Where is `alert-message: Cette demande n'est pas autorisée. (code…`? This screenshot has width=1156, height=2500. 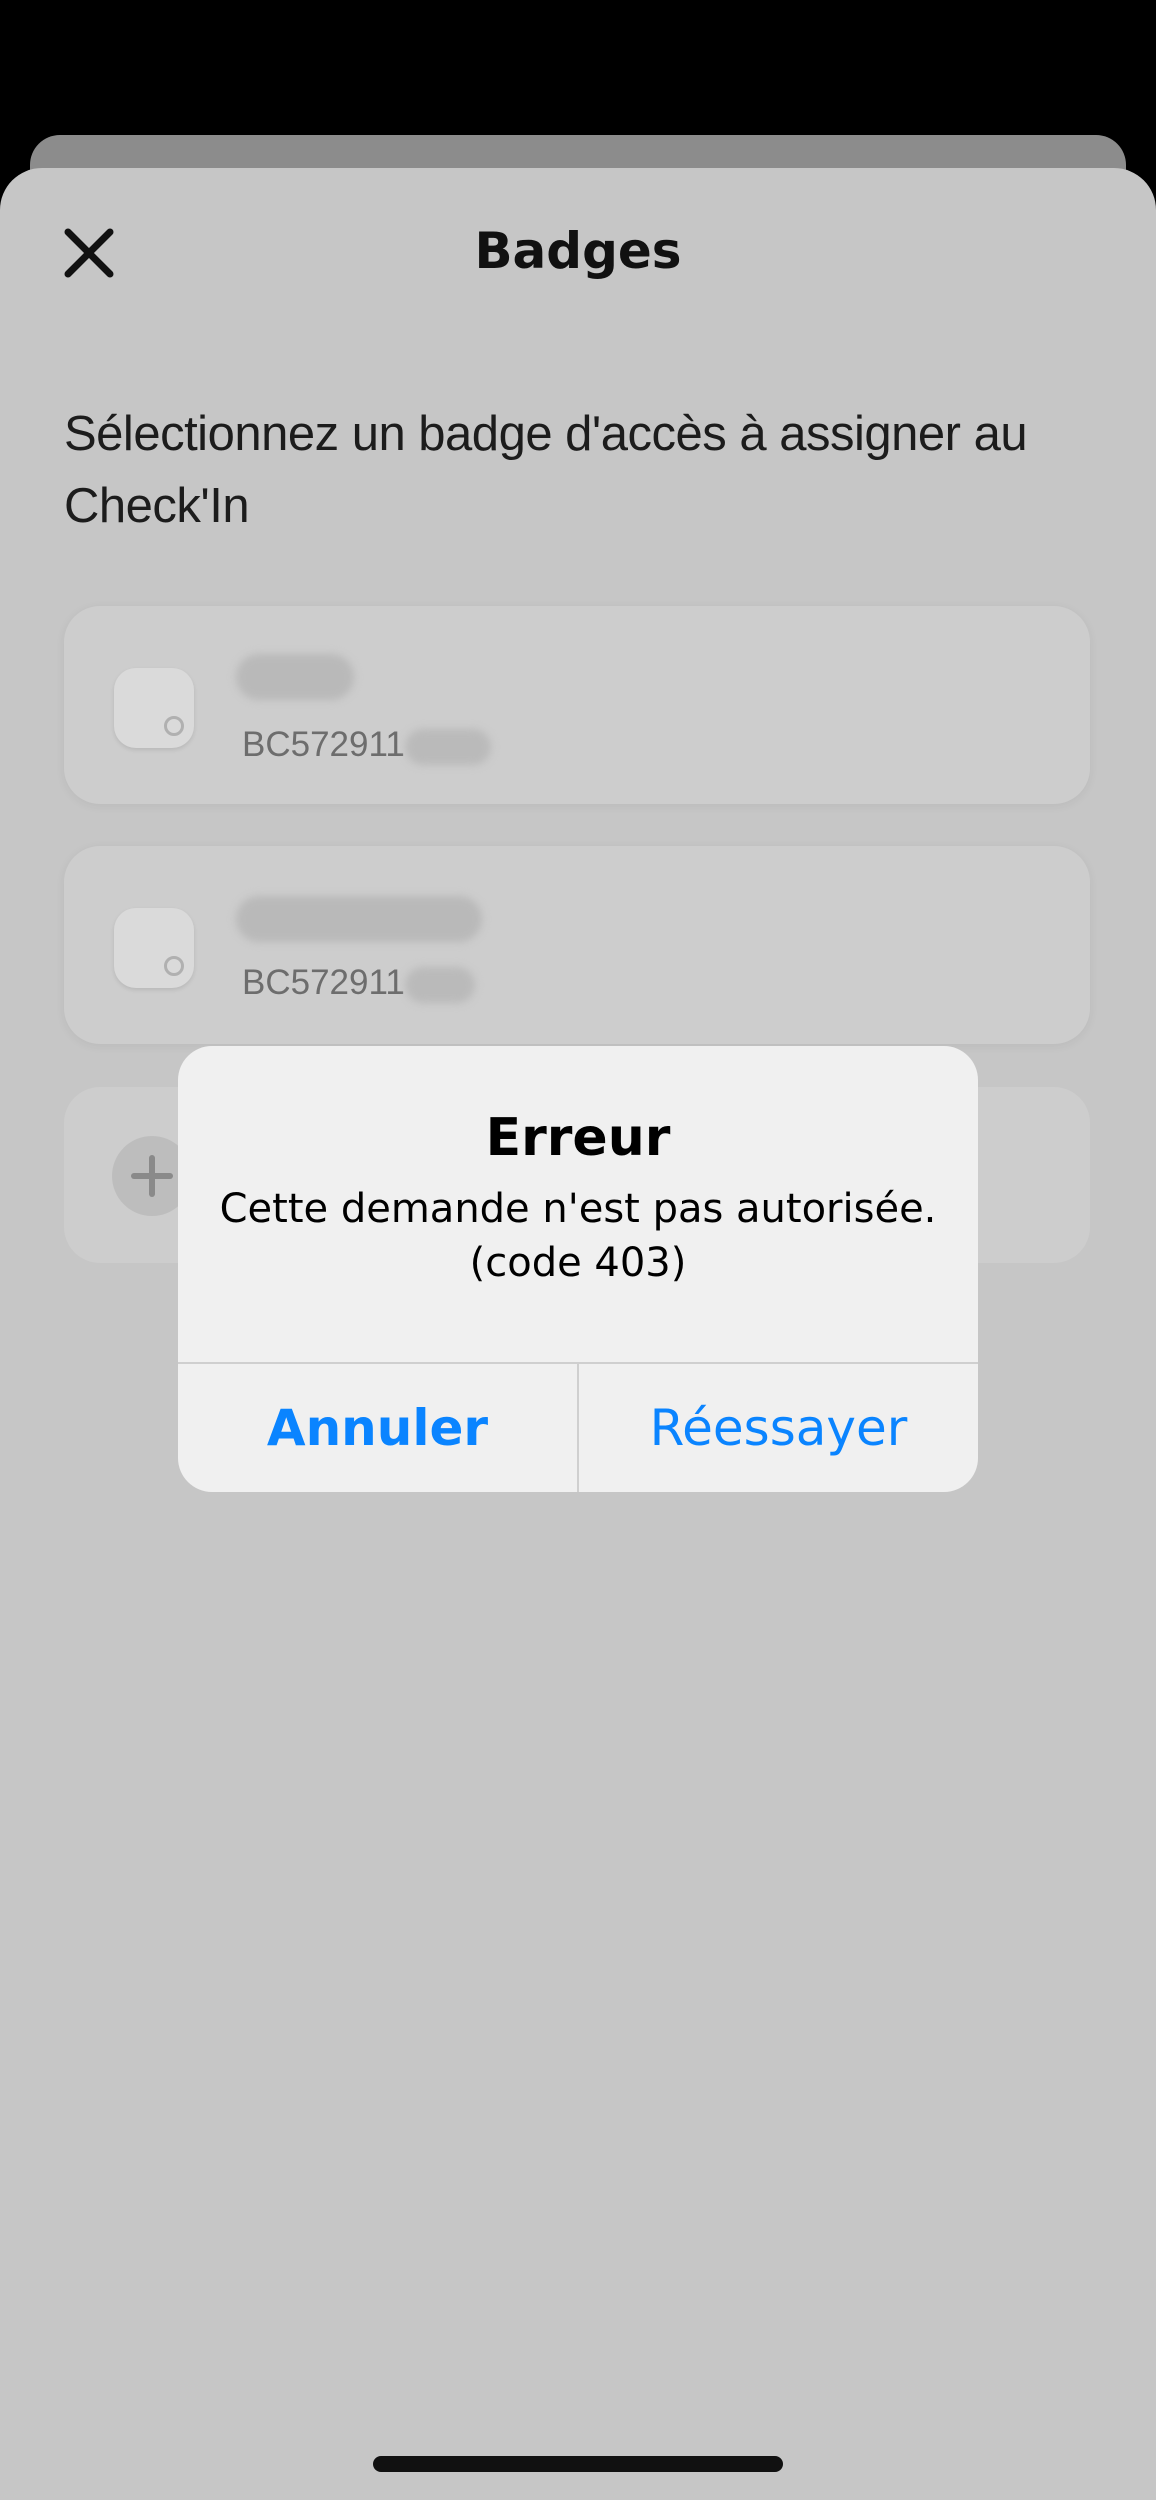
alert-message: Cette demande n'est pas autorisée. (code… is located at coordinates (578, 1236).